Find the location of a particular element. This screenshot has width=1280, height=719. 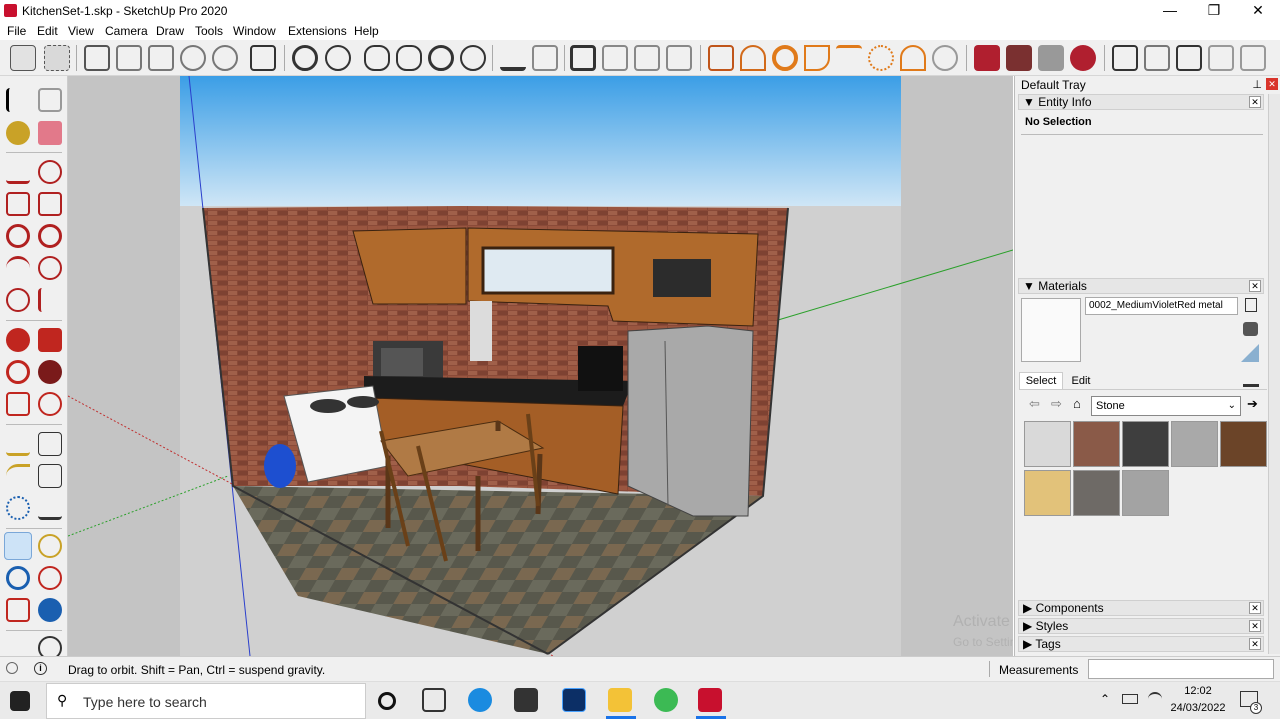

box-solid-icon is located at coordinates (1189, 58).